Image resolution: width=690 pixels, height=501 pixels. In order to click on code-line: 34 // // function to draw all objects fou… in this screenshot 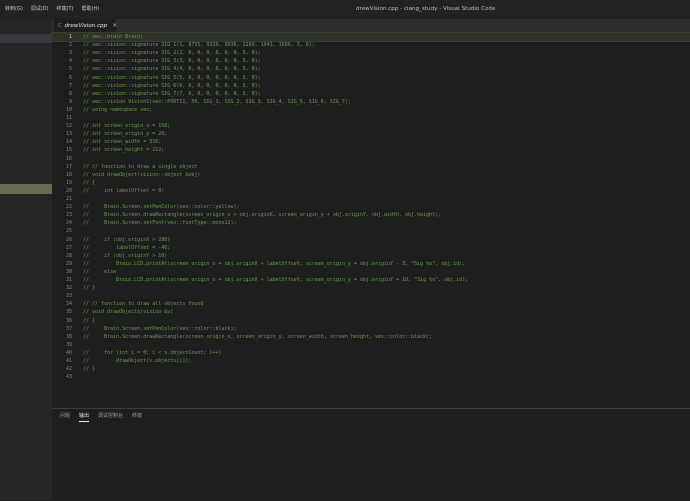, I will do `click(371, 304)`.